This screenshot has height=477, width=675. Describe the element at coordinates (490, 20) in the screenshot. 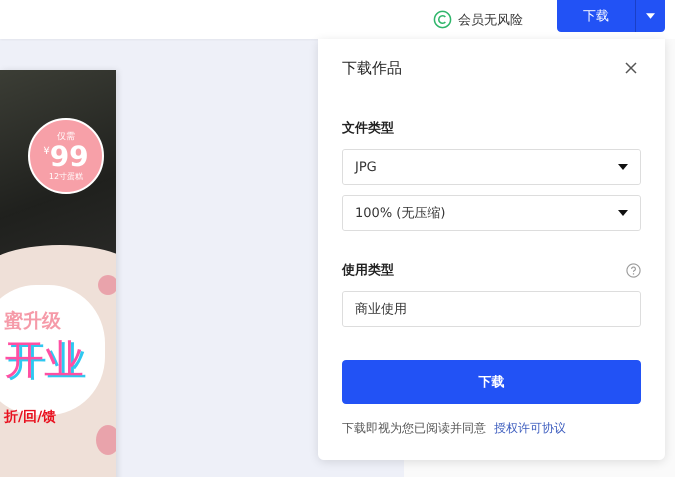

I see `badge-label: 会员无风险` at that location.